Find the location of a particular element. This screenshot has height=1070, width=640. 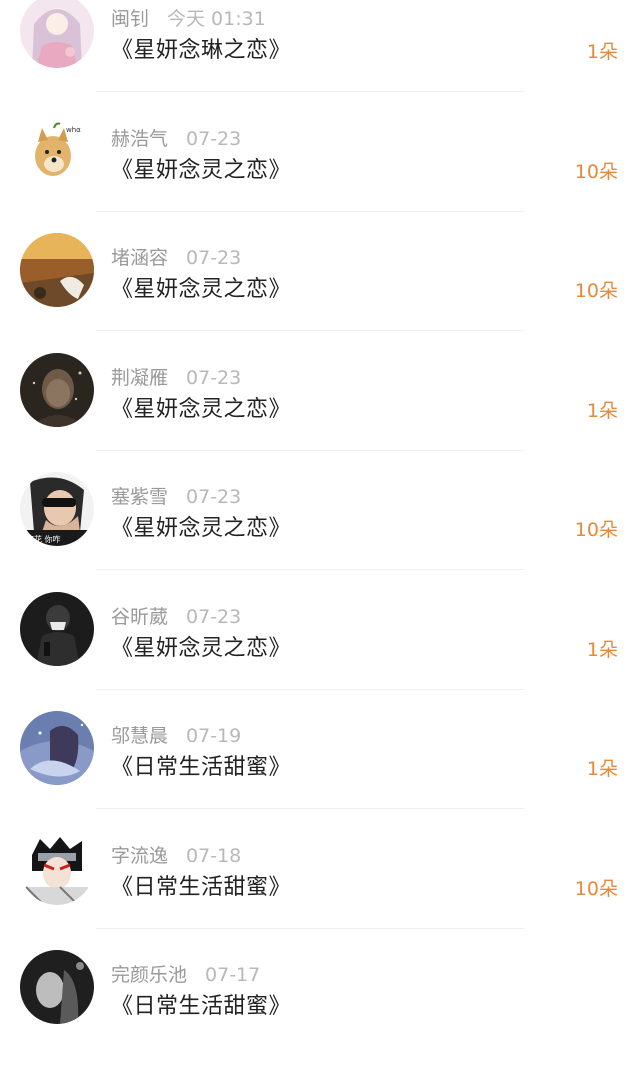

gift-record-row: 如花 你咋 塞紫雪 07-23 《星妍念灵之恋》 10朵 is located at coordinates (320, 532).